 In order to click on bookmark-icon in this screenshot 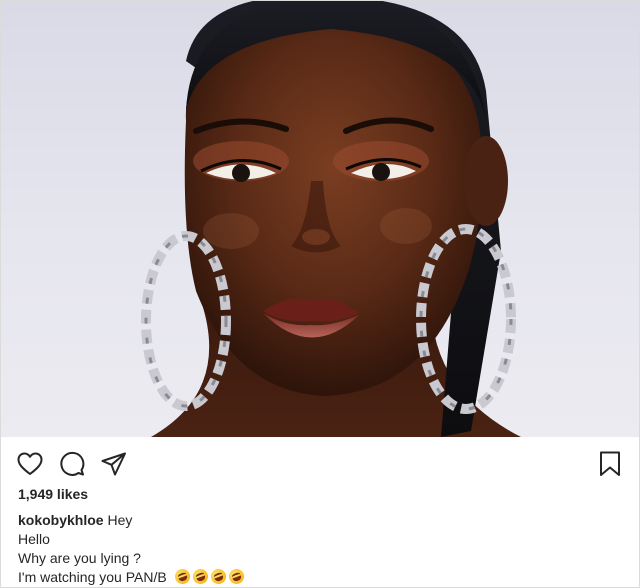, I will do `click(610, 463)`.